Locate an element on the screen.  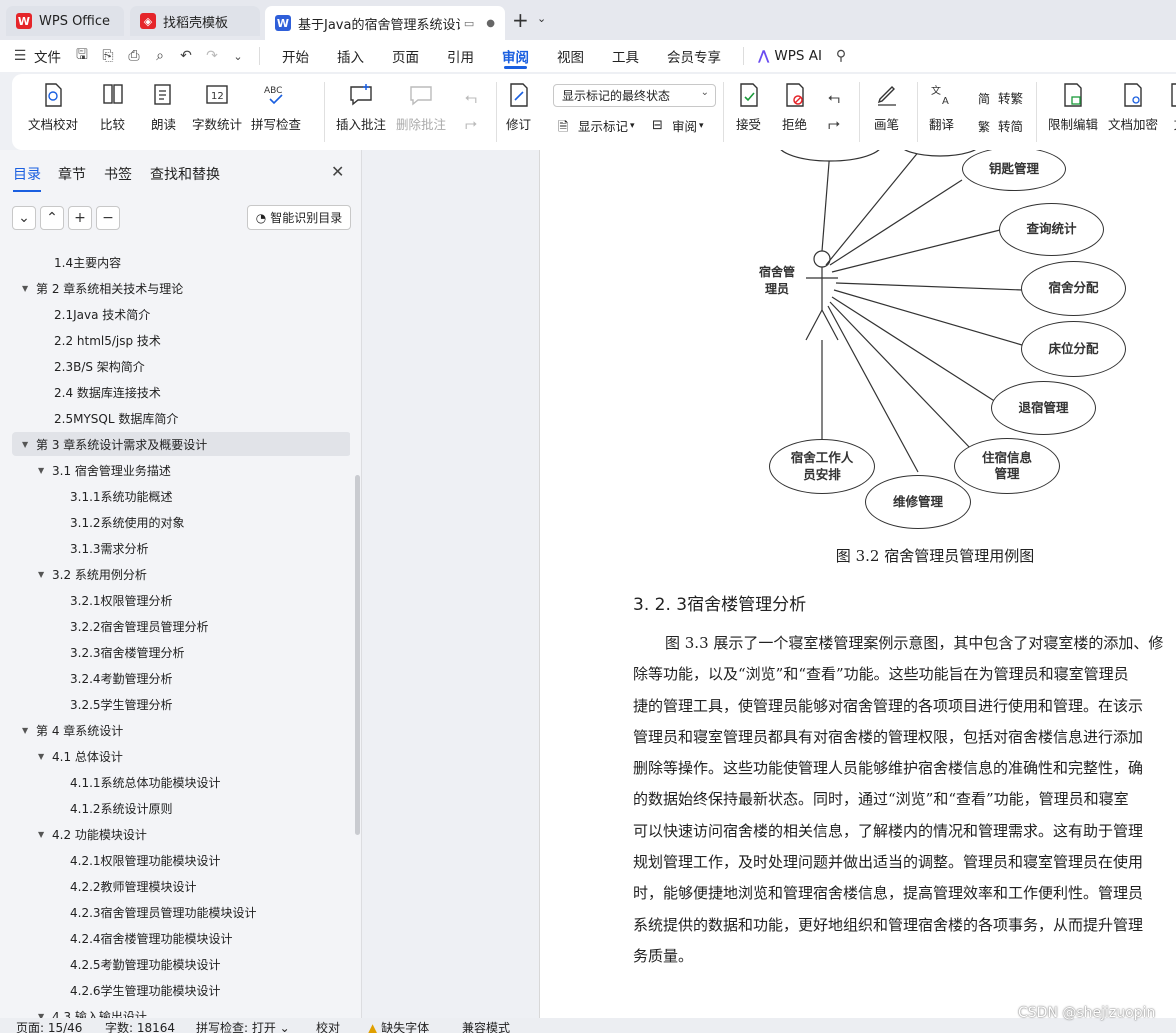
print-icon: ⎙ is located at coordinates (134, 56).